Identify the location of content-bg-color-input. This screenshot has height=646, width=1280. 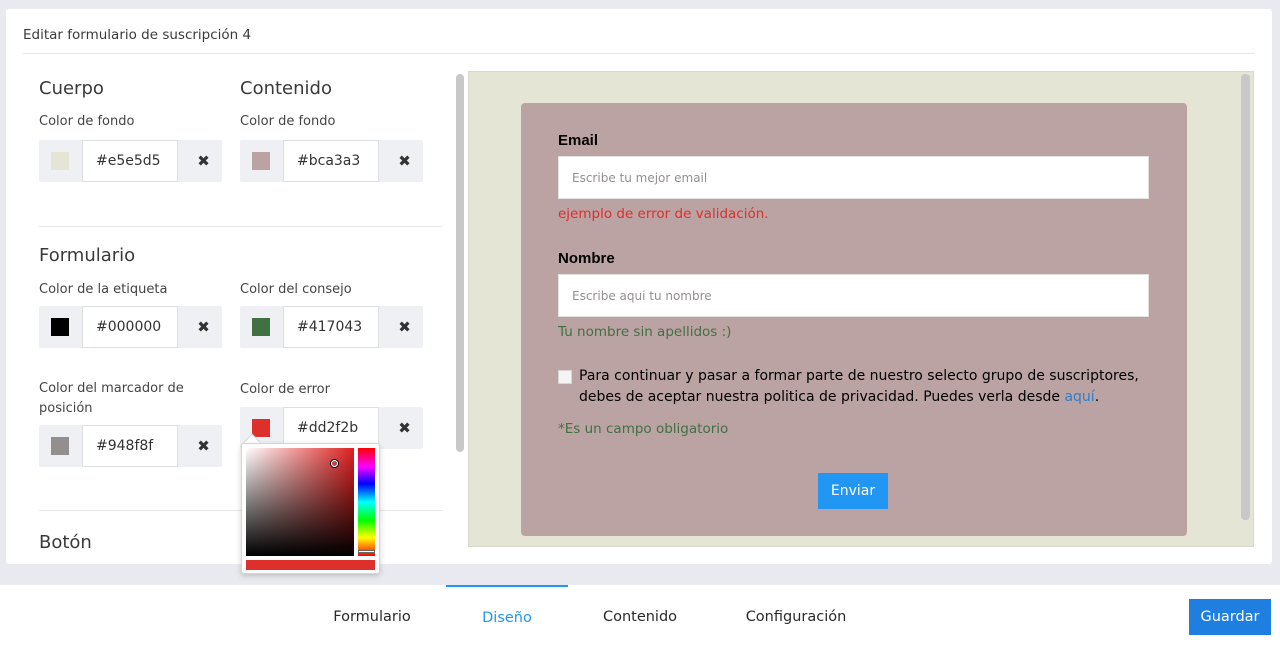
(331, 161).